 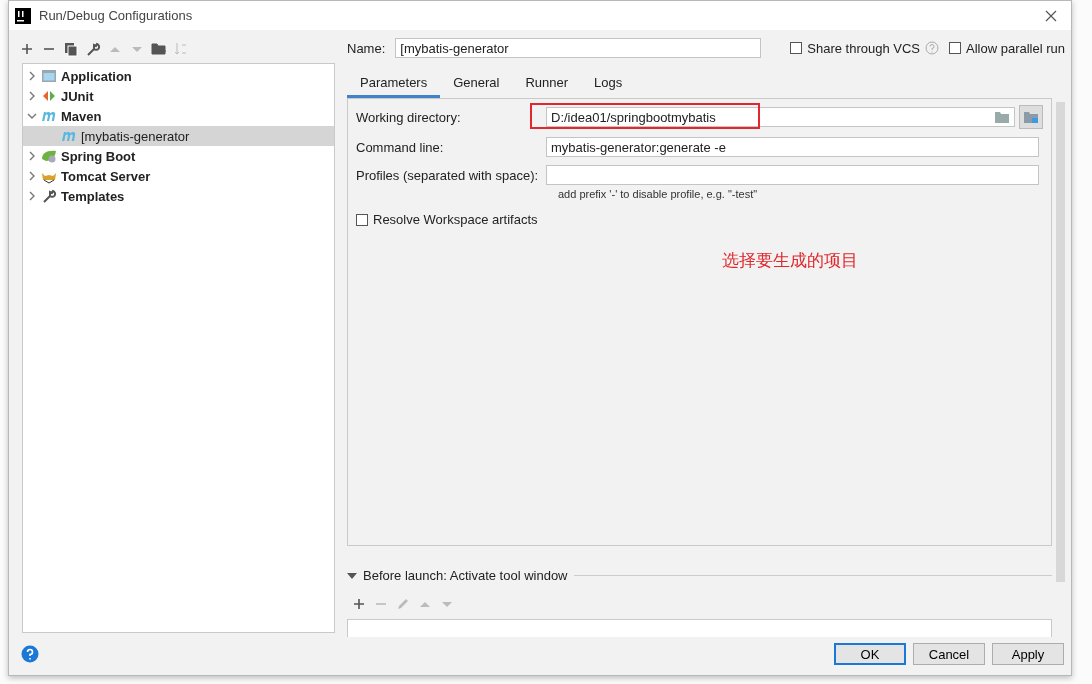 I want to click on app-logo-icon, so click(x=23, y=15).